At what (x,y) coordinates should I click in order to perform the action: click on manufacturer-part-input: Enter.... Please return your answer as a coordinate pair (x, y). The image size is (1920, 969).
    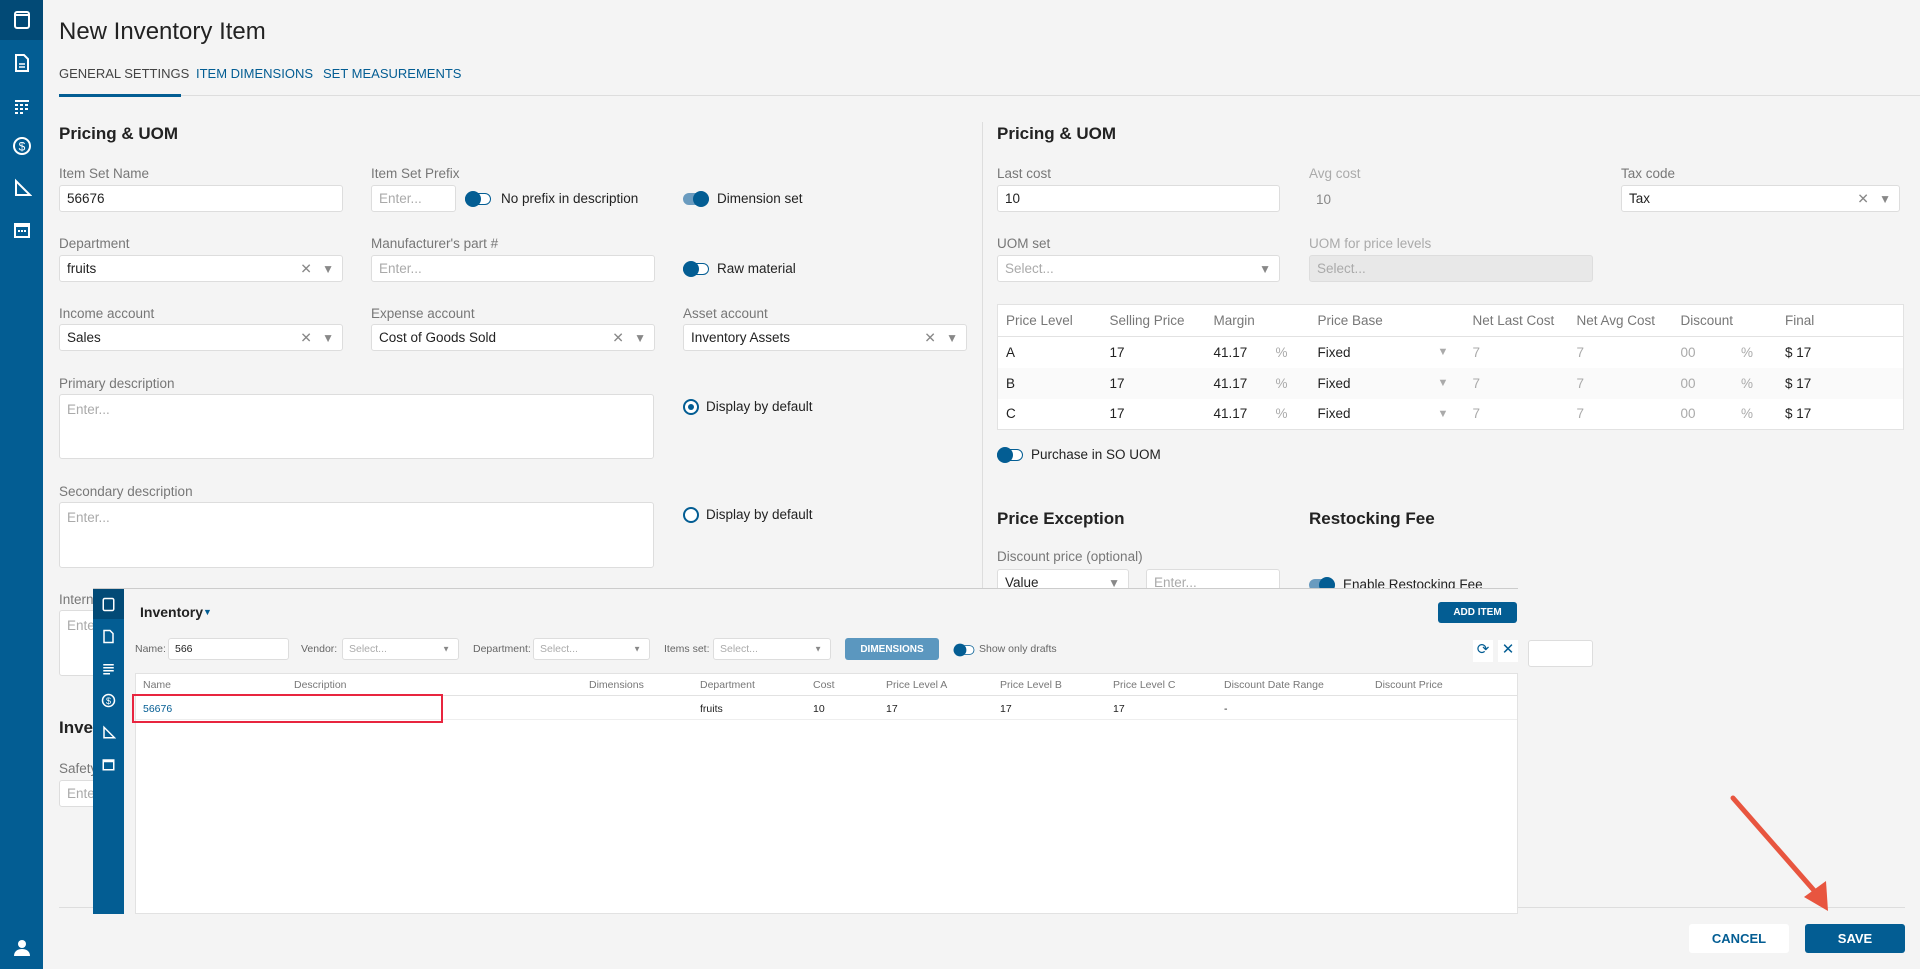
    Looking at the image, I should click on (513, 268).